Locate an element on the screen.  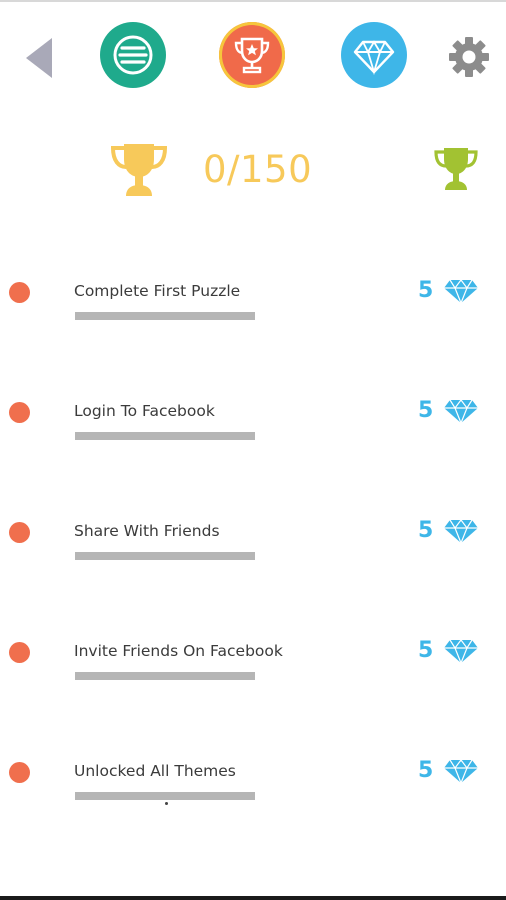
leaderboard-button is located at coordinates (456, 169).